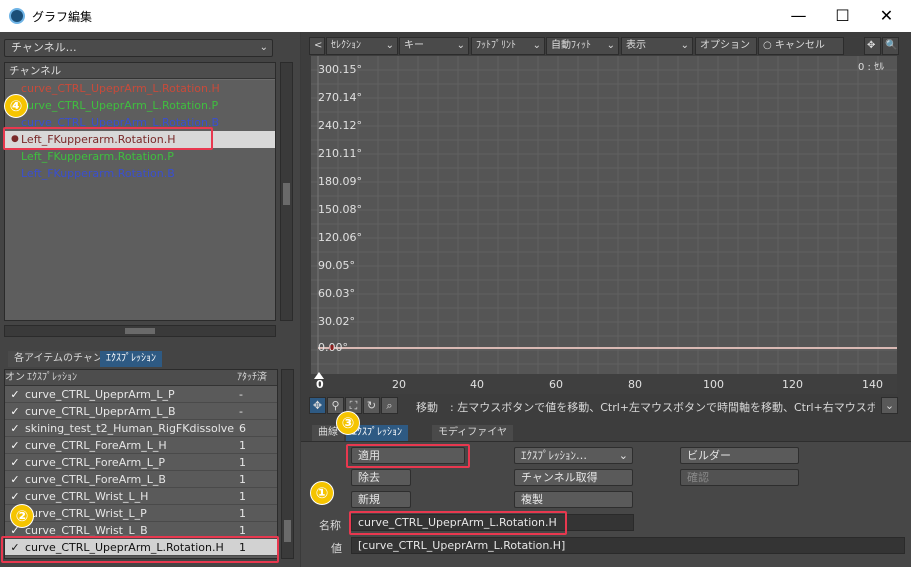 This screenshot has width=911, height=567. What do you see at coordinates (320, 384) in the screenshot?
I see `x-tick-label: 0` at bounding box center [320, 384].